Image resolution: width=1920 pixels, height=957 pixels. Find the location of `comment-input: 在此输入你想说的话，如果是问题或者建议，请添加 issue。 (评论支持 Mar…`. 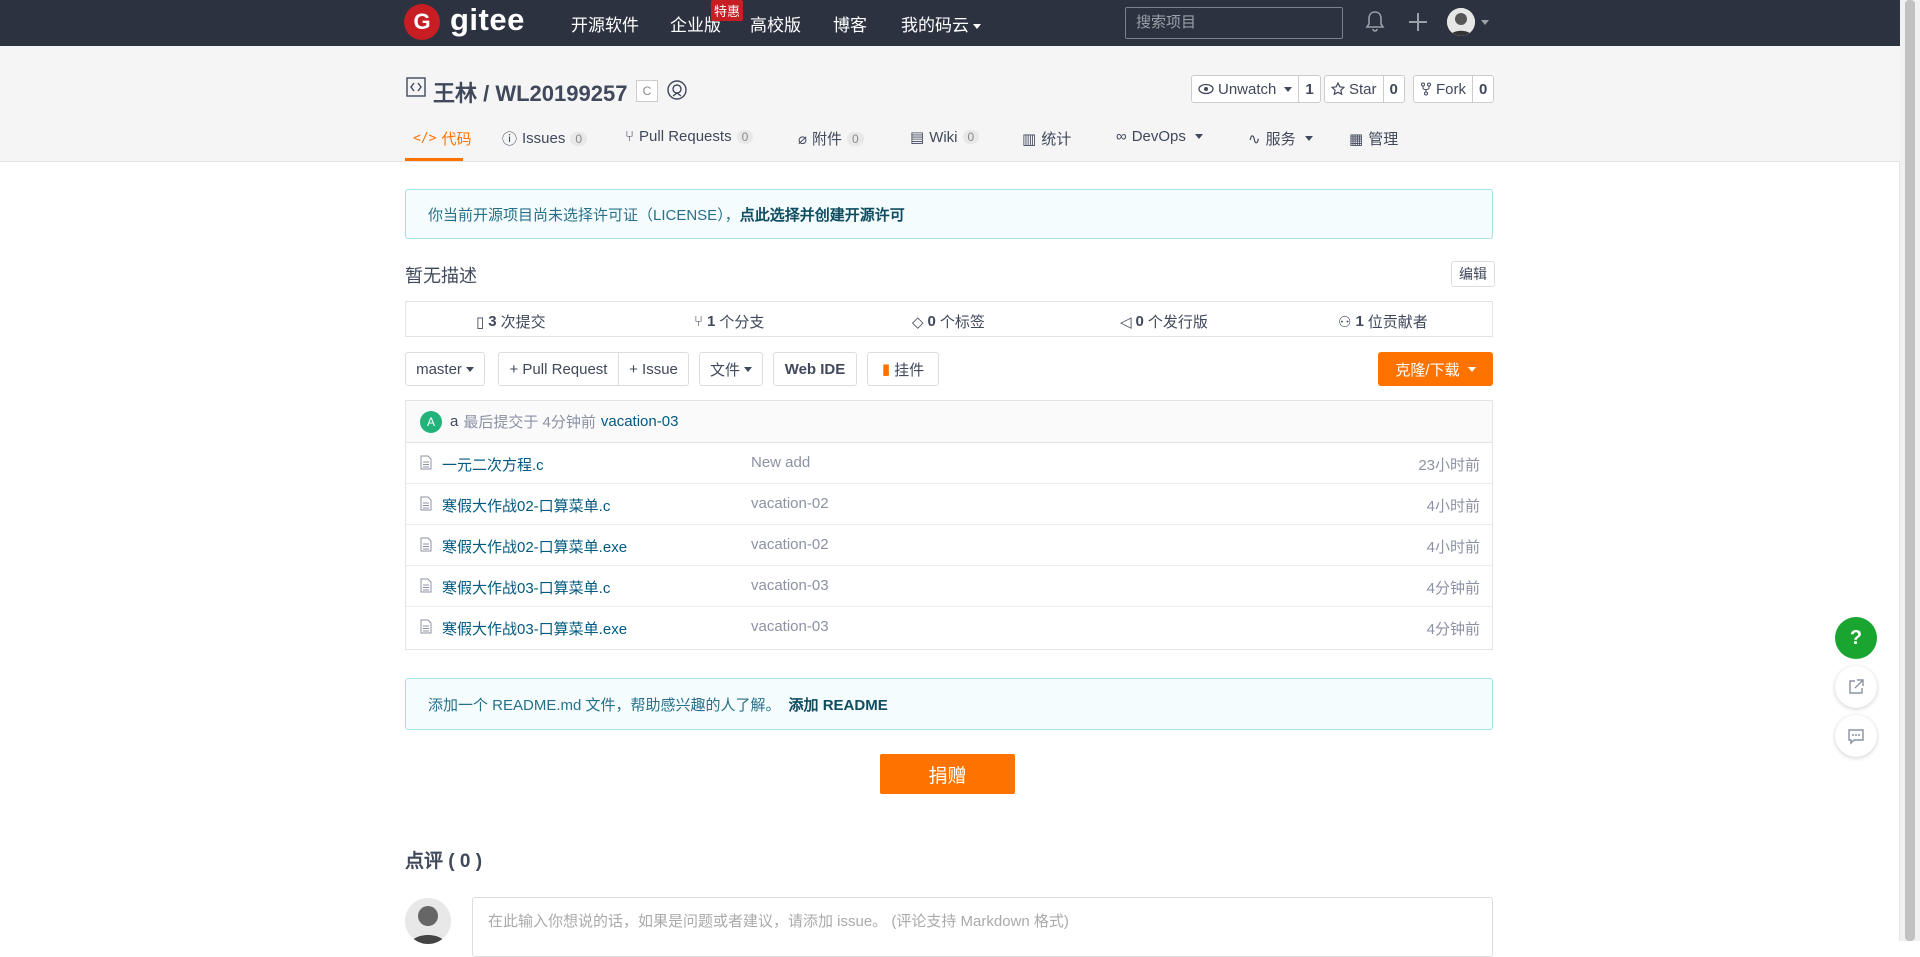

comment-input: 在此输入你想说的话，如果是问题或者建议，请添加 issue。 (评论支持 Mar… is located at coordinates (982, 927).